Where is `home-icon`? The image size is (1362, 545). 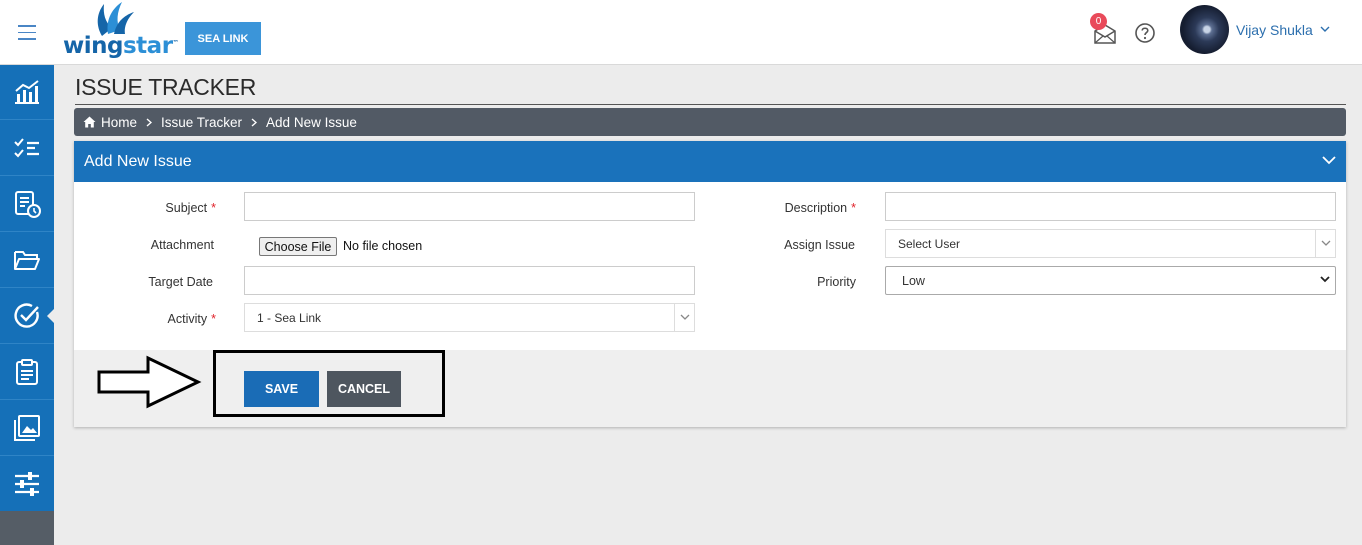
home-icon is located at coordinates (89, 122).